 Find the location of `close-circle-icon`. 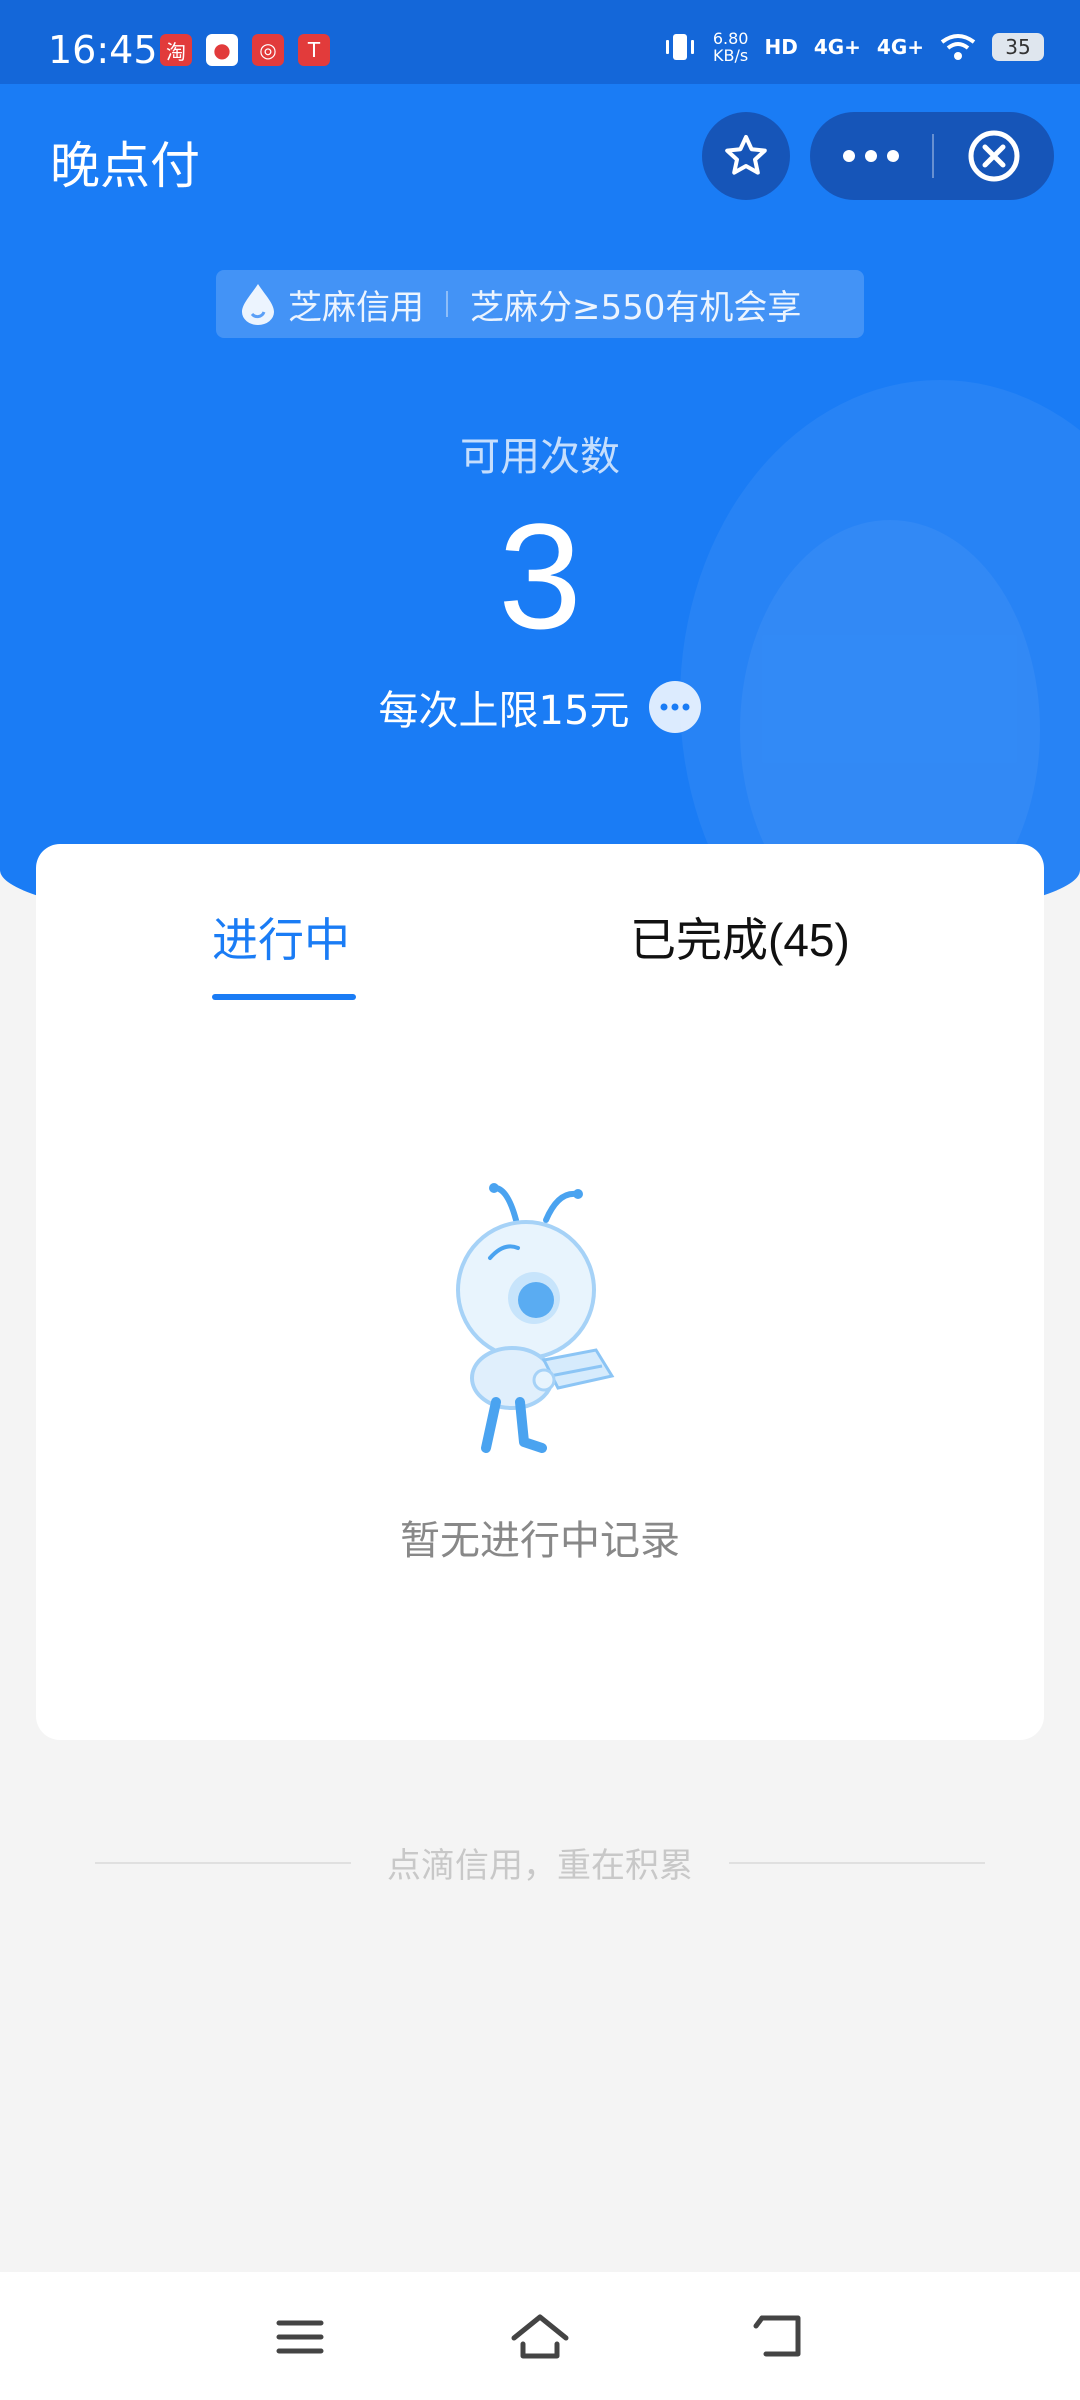

close-circle-icon is located at coordinates (994, 156).